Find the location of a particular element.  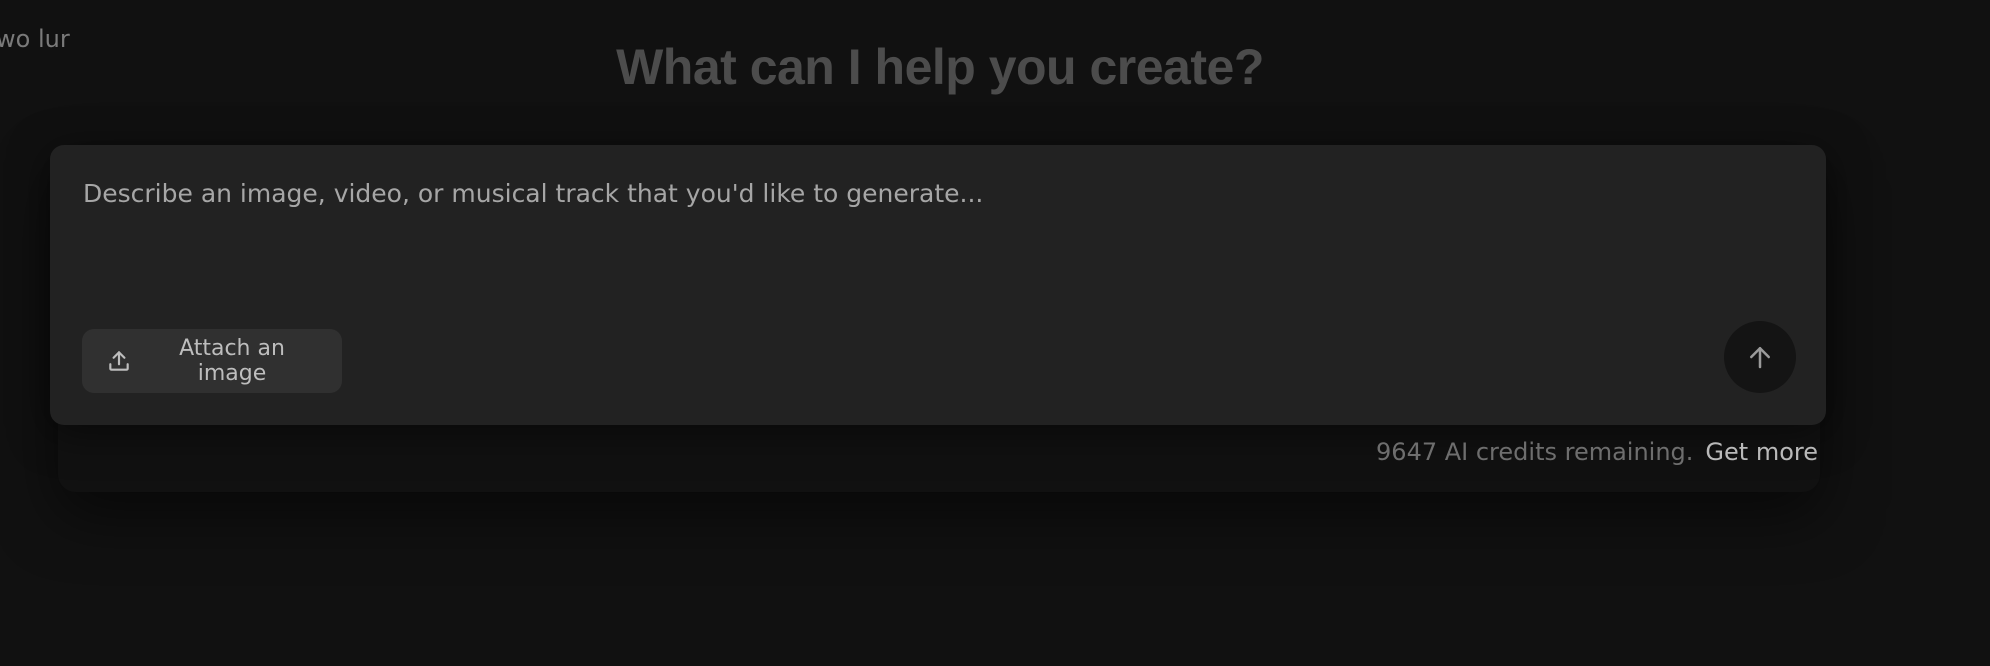

attach-image-label: Attach an image is located at coordinates (232, 361).